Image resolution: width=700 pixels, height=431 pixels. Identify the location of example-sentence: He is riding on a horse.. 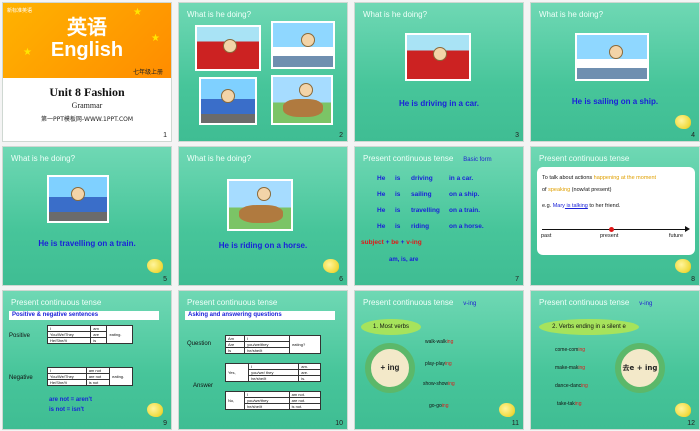
(263, 245).